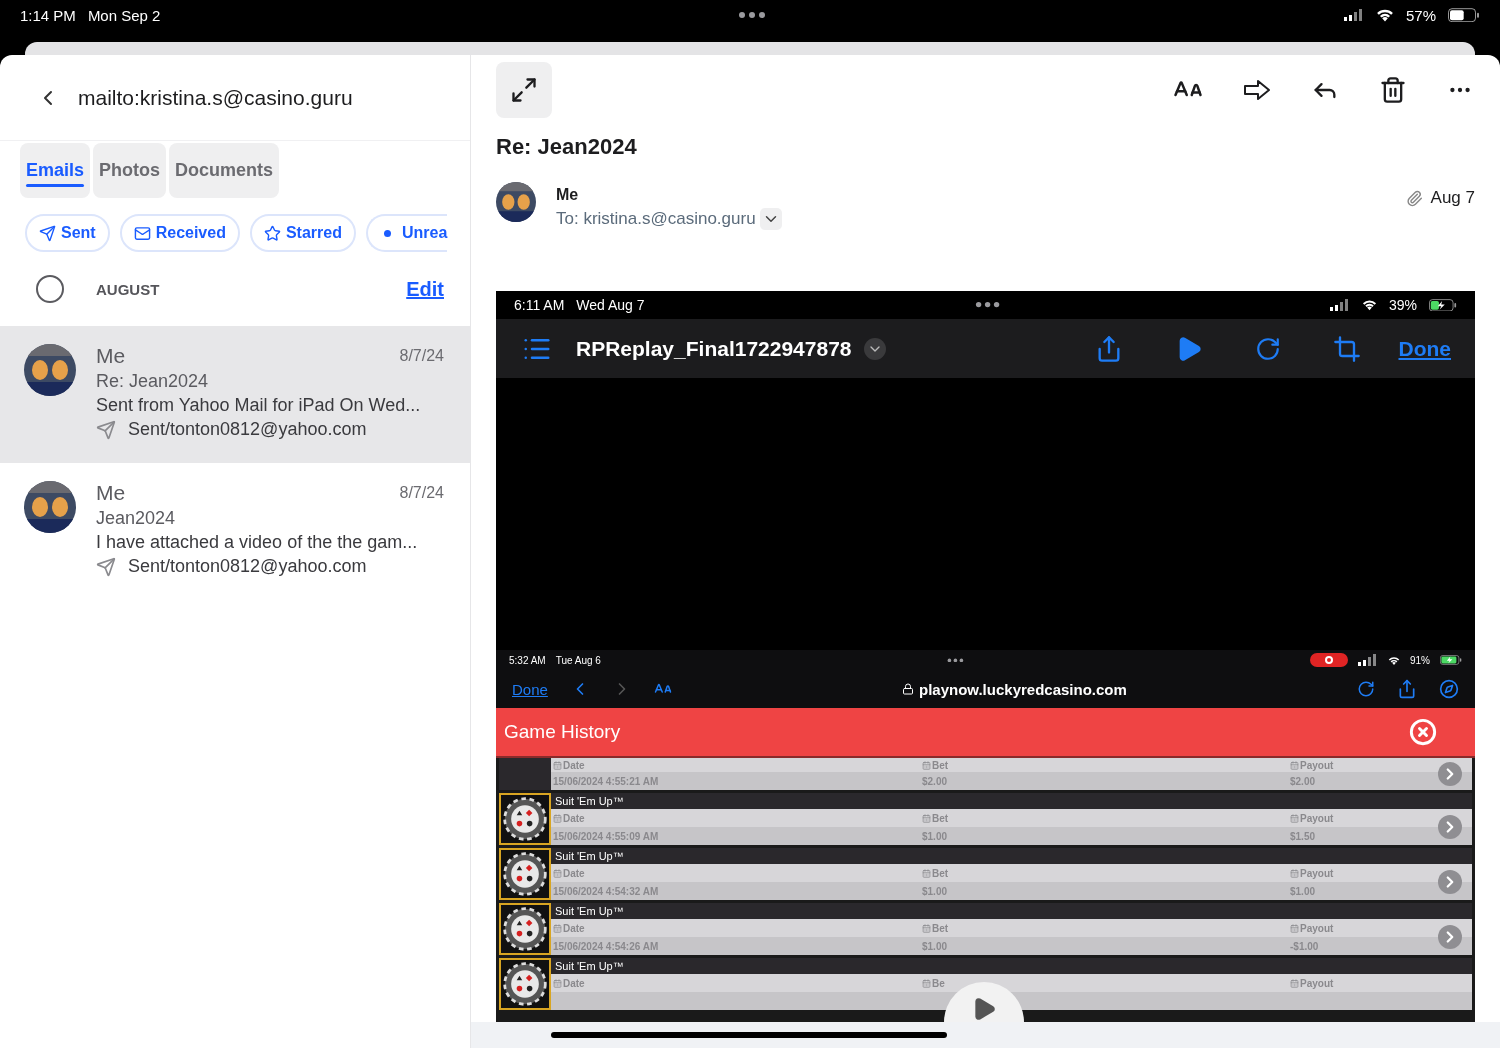 The width and height of the screenshot is (1500, 1048). Describe the element at coordinates (770, 219) in the screenshot. I see `expand-recipients-button` at that location.